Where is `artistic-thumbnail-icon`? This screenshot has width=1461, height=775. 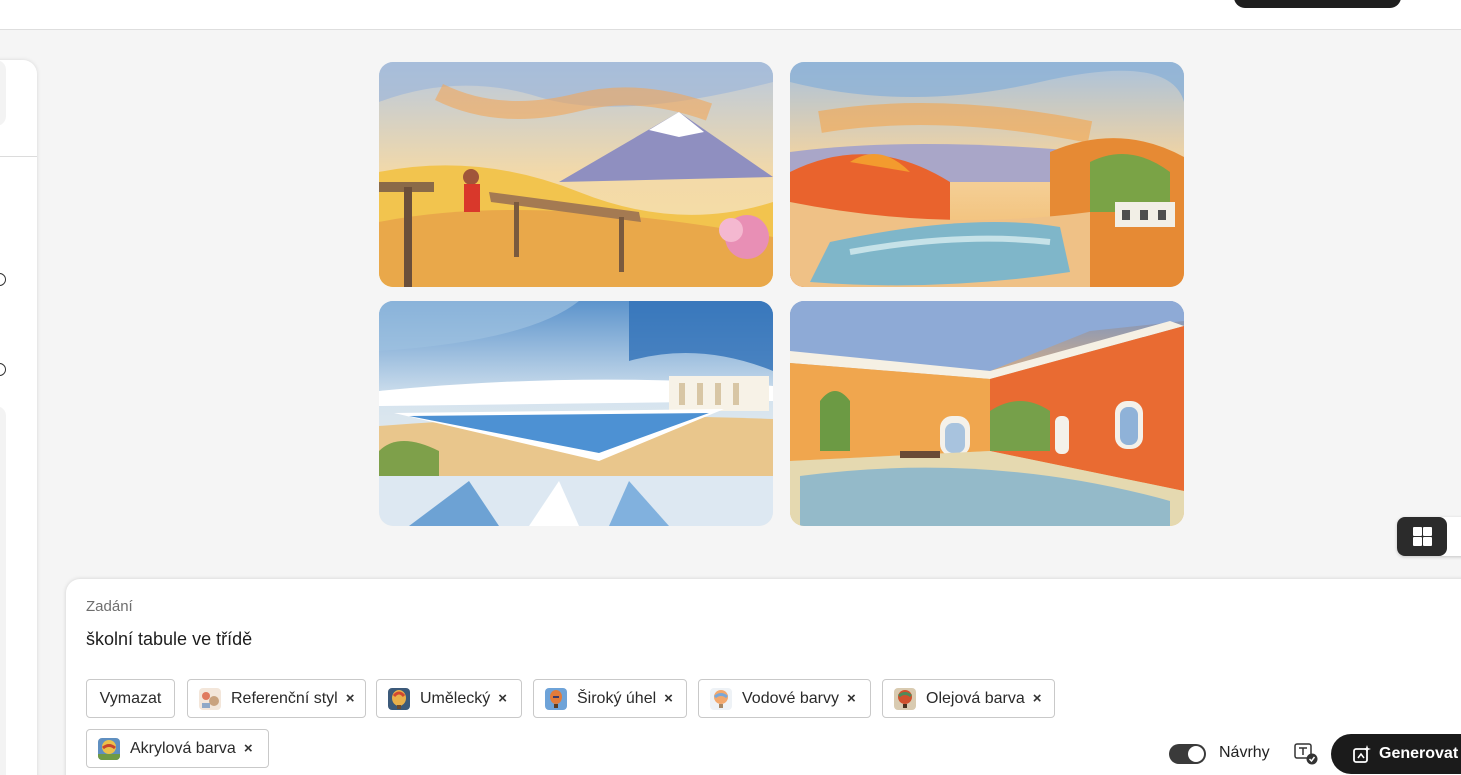
artistic-thumbnail-icon is located at coordinates (399, 698).